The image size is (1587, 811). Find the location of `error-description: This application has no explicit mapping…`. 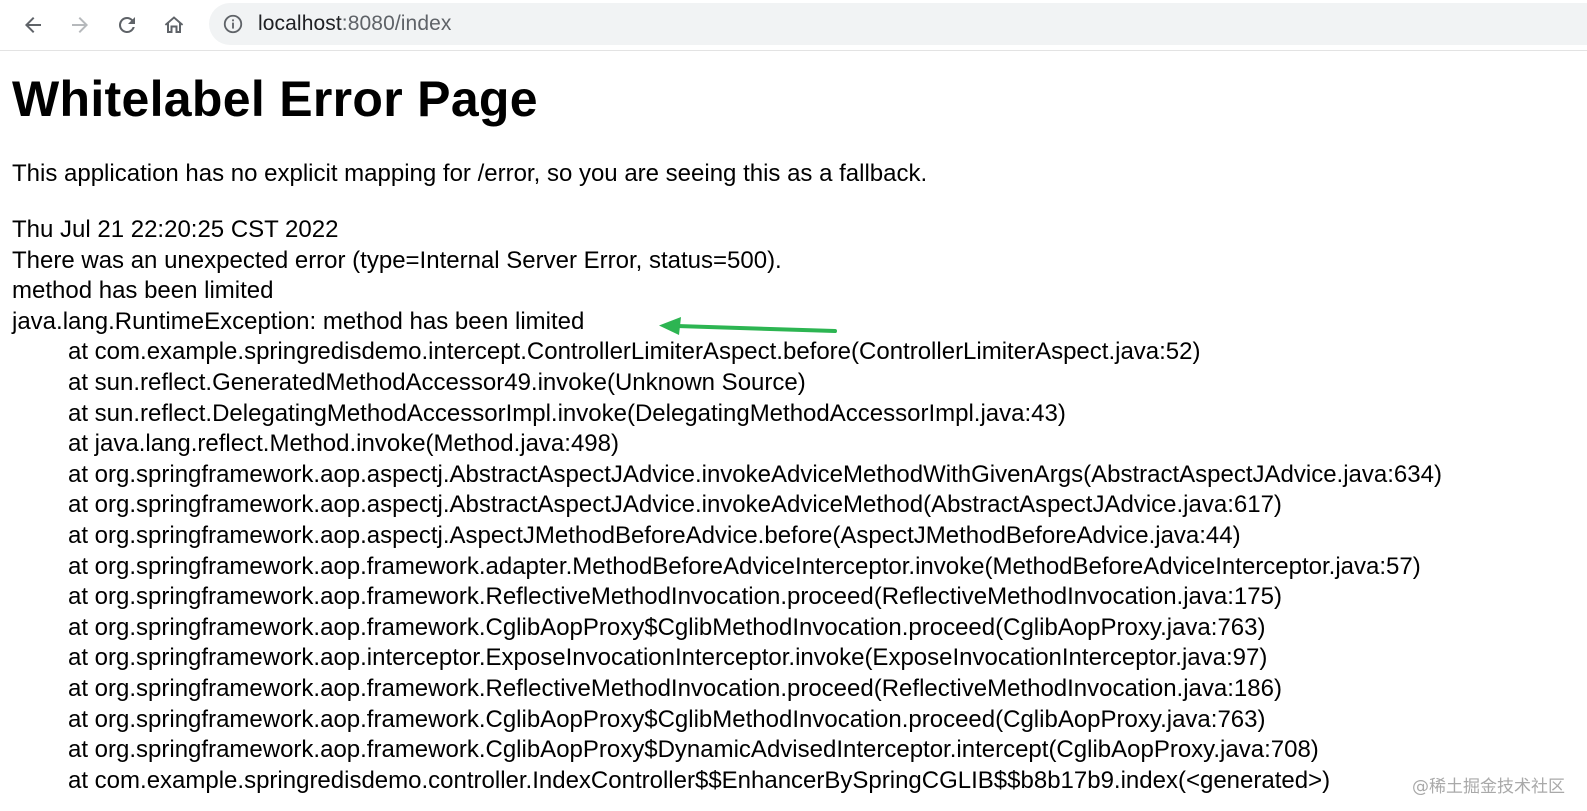

error-description: This application has no explicit mapping… is located at coordinates (470, 173).